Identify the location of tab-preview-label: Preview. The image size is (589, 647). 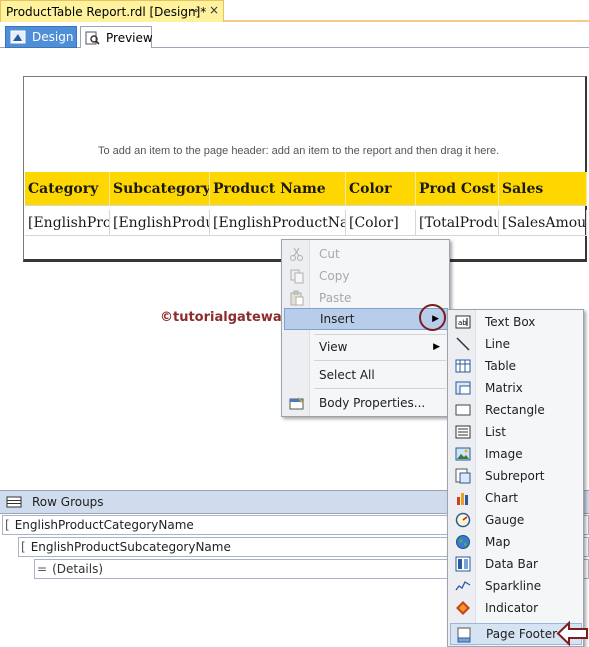
(129, 37).